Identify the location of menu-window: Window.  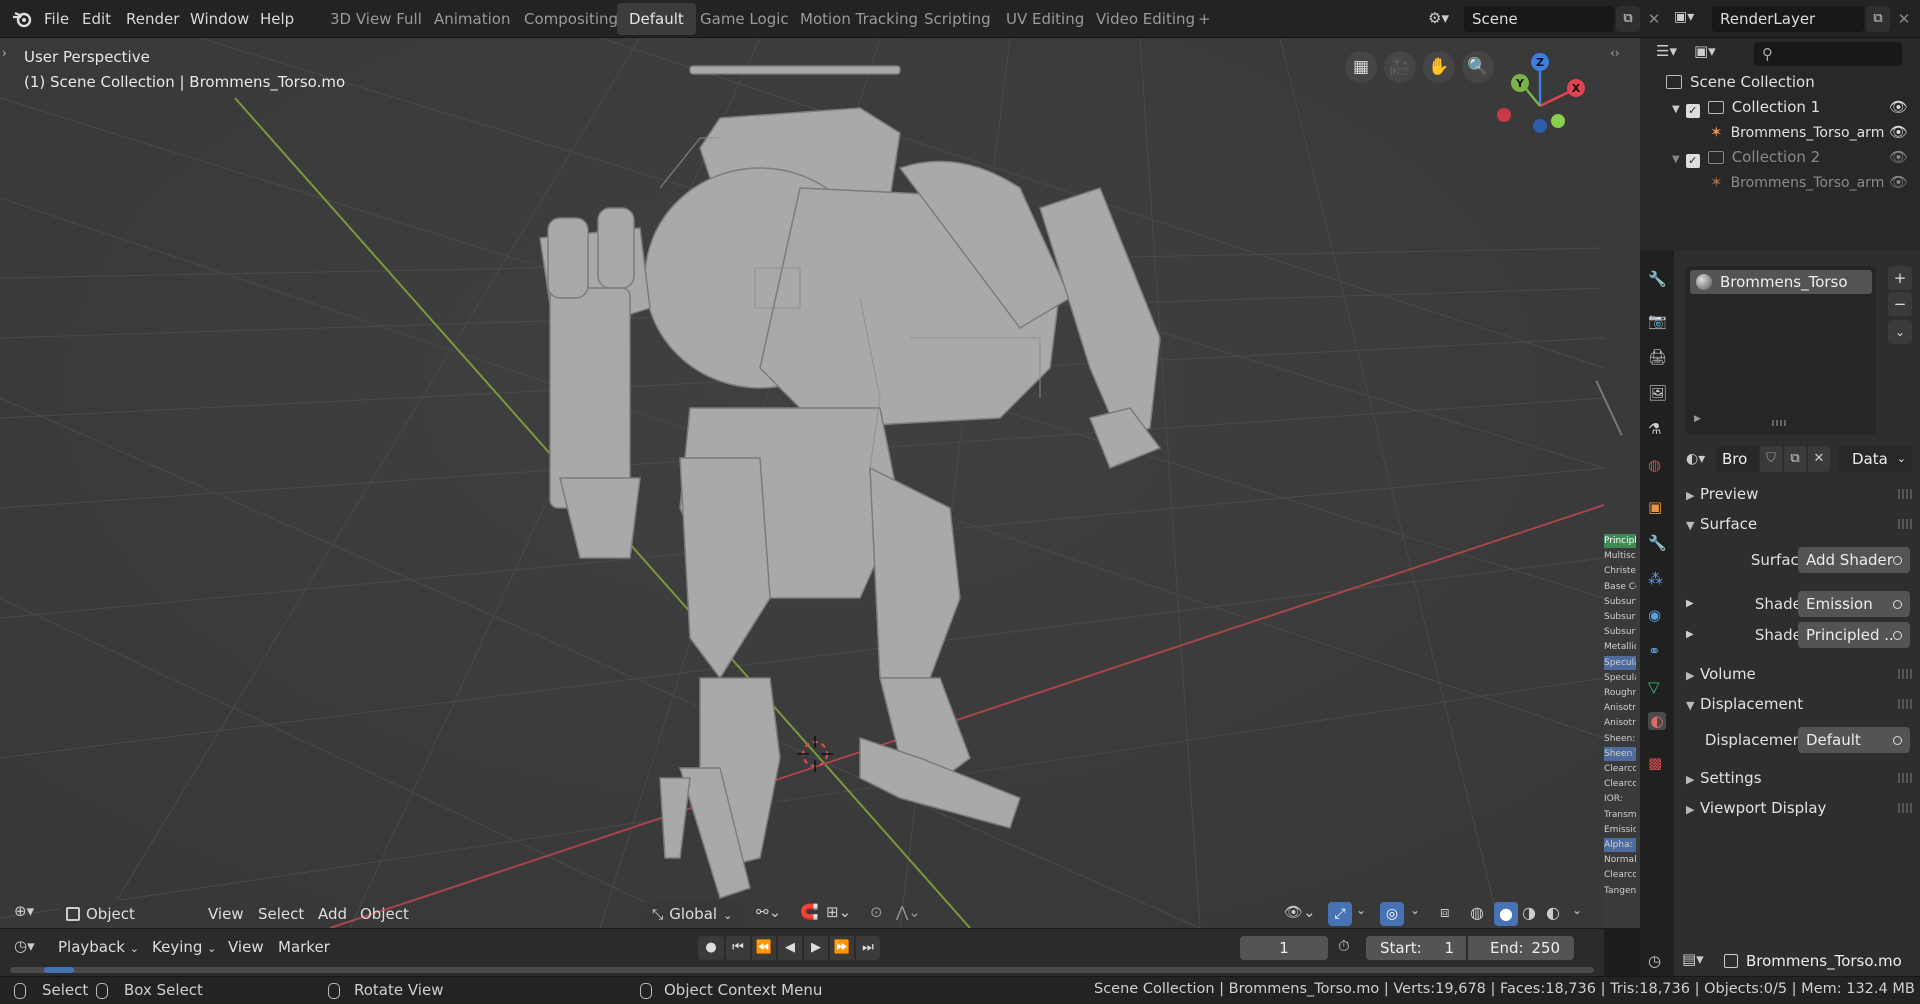
(219, 19).